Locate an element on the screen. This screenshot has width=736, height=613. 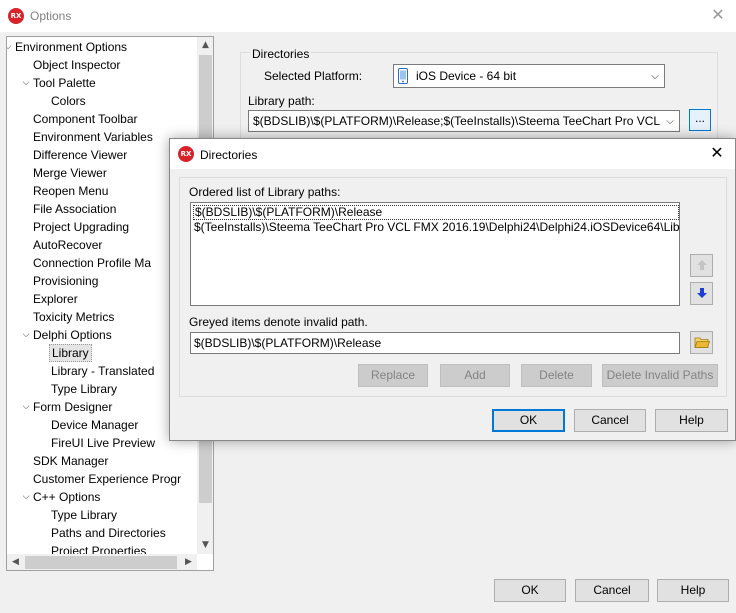
tree-item: Environment Options is located at coordinates (71, 47).